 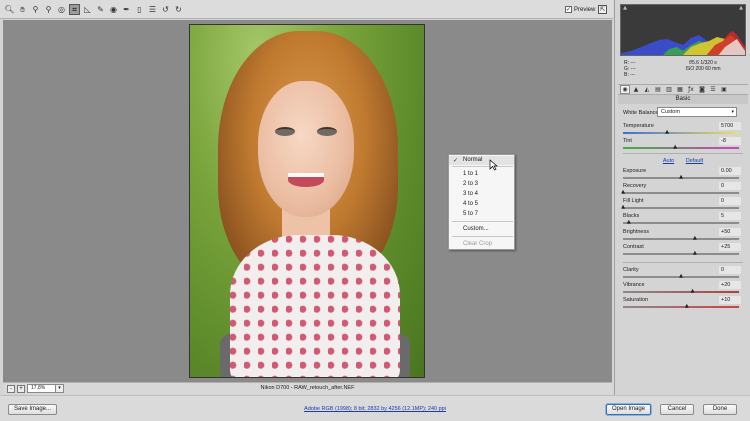 What do you see at coordinates (730, 285) in the screenshot?
I see `vibrance-value: +20` at bounding box center [730, 285].